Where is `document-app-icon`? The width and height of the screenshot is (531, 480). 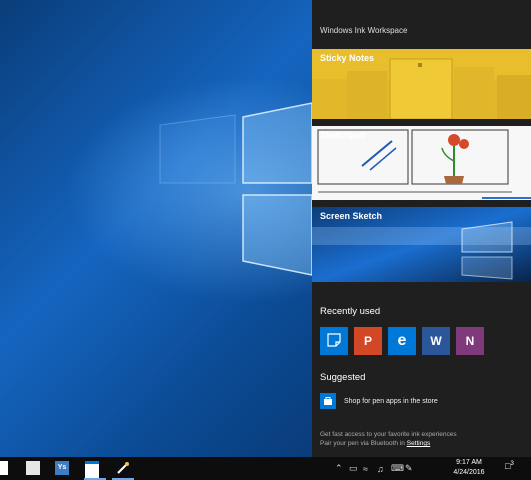 document-app-icon is located at coordinates (92, 469).